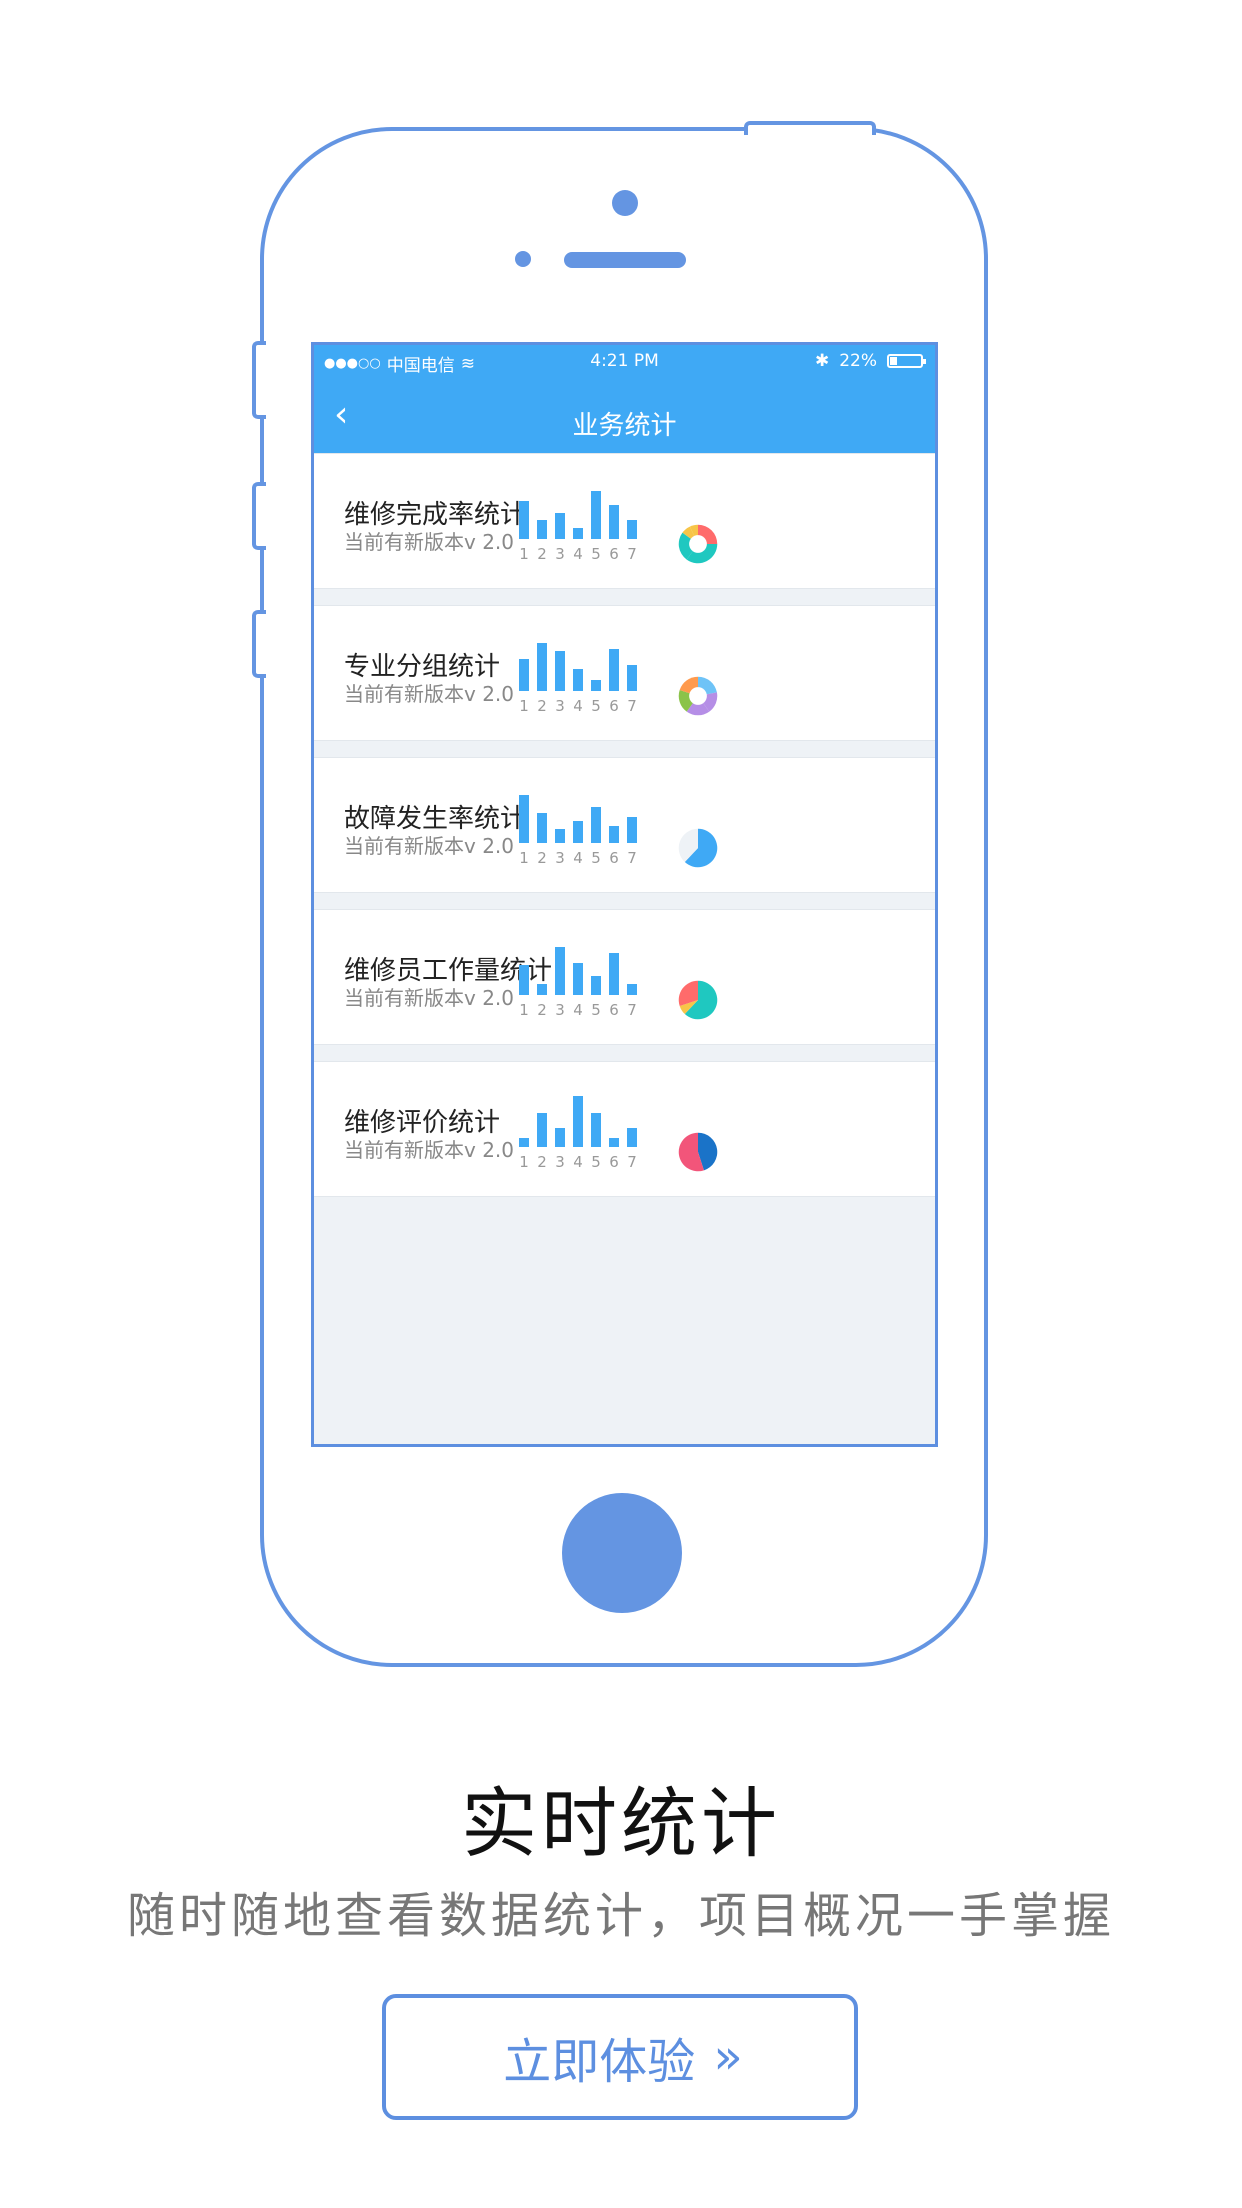  What do you see at coordinates (625, 203) in the screenshot?
I see `front-camera` at bounding box center [625, 203].